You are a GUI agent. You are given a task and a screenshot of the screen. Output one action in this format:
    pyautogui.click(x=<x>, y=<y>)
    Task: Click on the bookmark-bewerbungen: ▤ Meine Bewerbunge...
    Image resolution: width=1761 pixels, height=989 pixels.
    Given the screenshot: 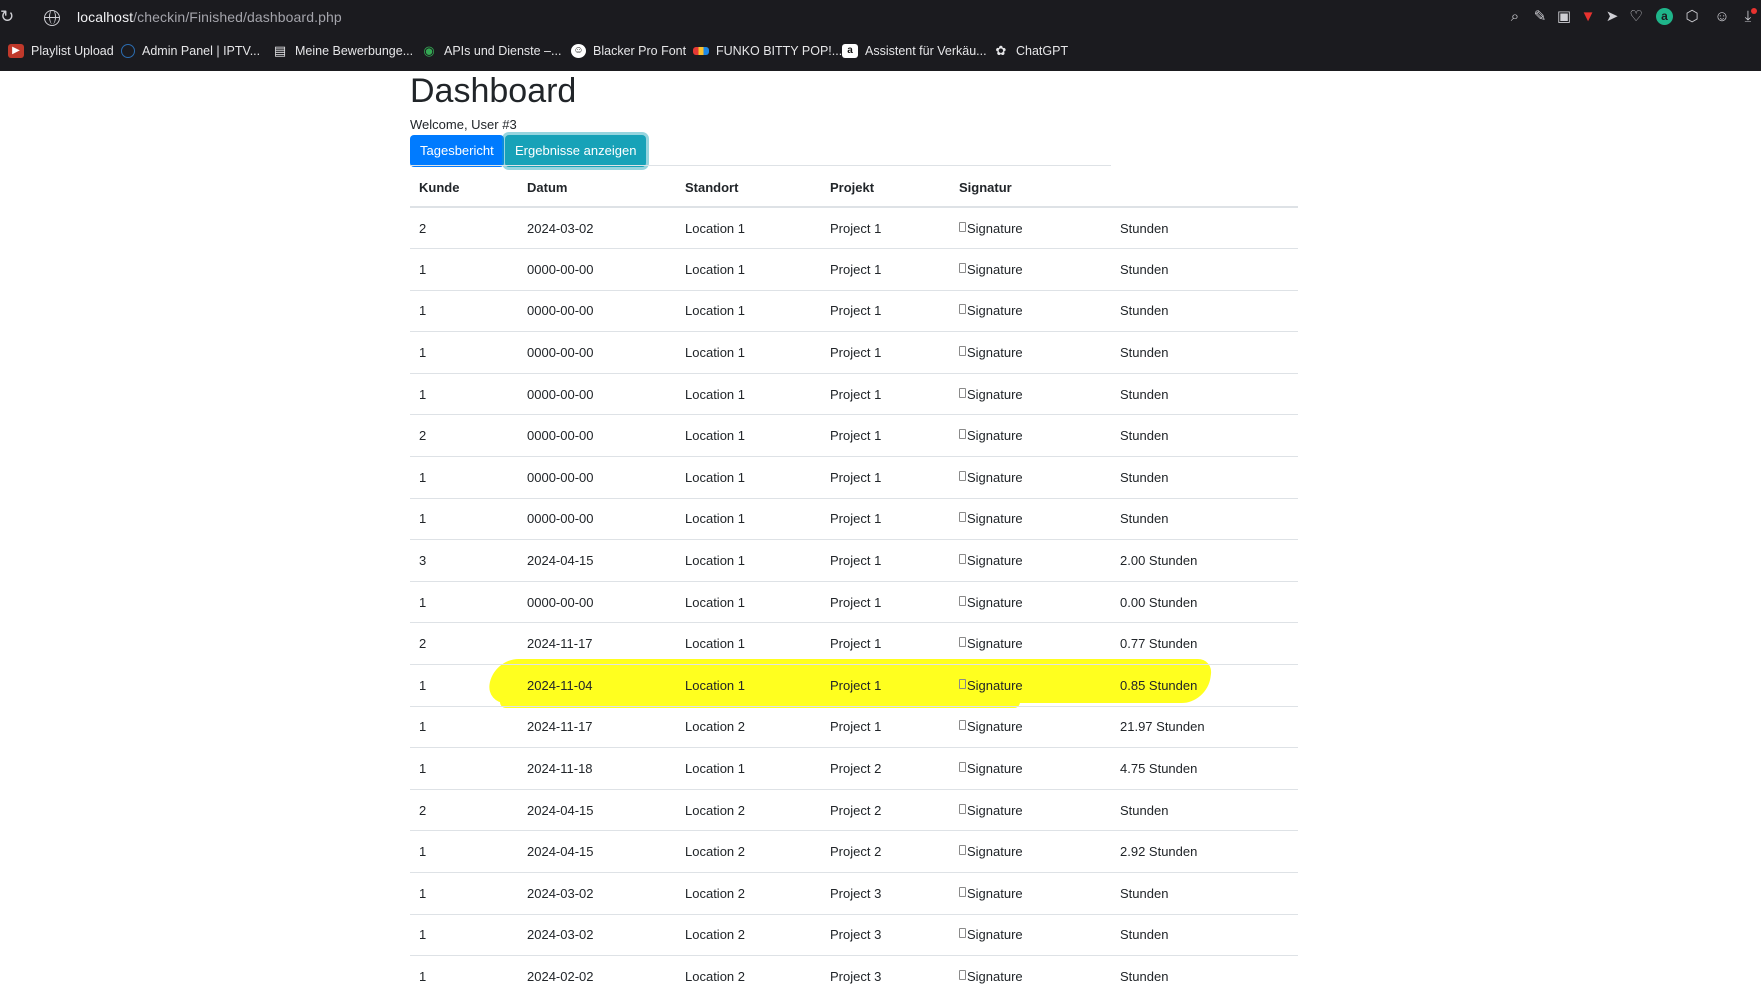 What is the action you would take?
    pyautogui.click(x=342, y=51)
    